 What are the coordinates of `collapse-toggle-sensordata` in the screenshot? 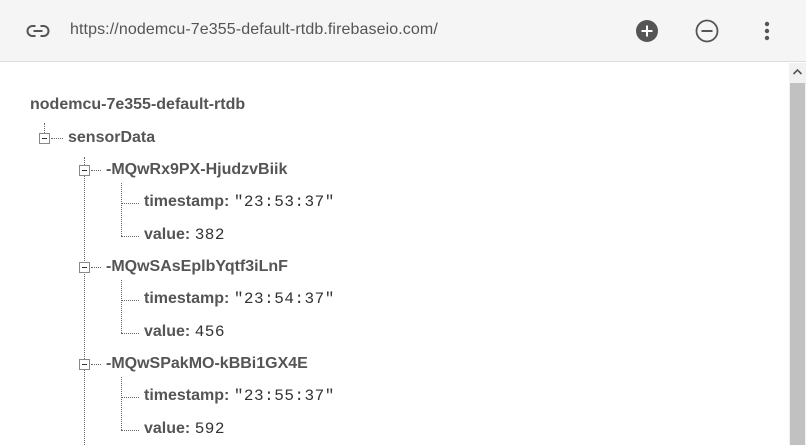 It's located at (44, 138).